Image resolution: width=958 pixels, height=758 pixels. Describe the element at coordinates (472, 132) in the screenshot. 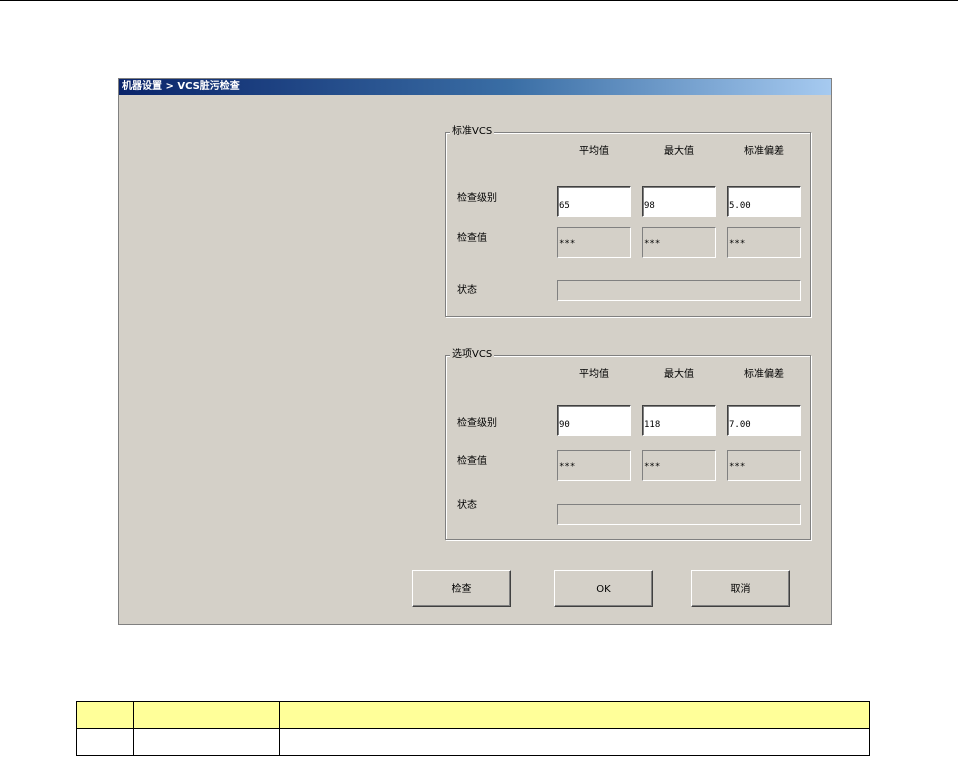

I see `group-title: 标准VCS` at that location.